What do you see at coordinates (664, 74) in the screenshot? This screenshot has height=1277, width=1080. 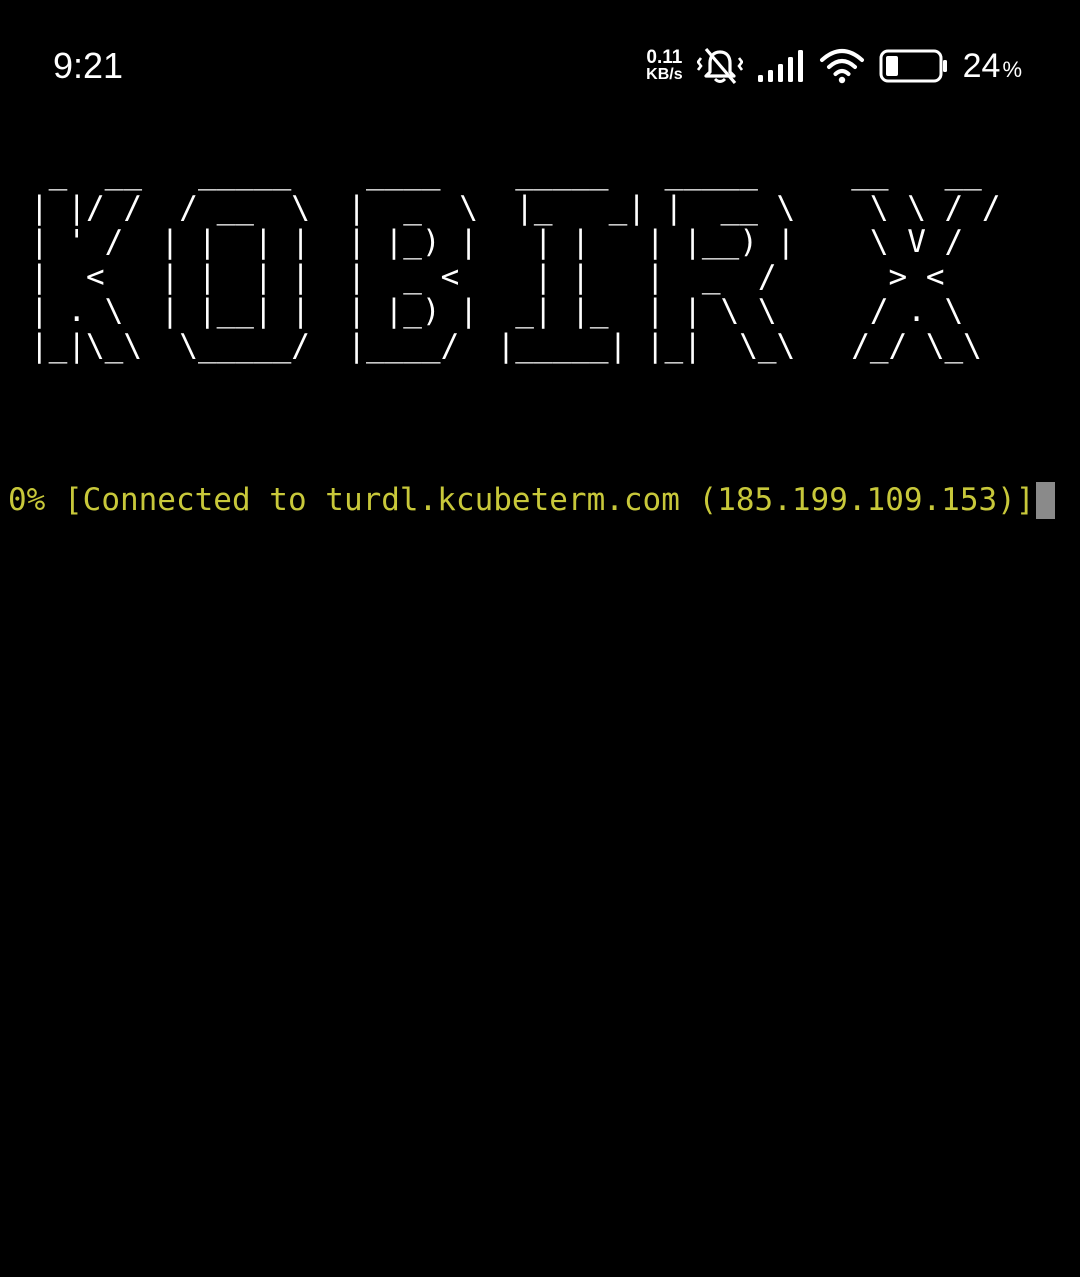 I see `network-speed-unit: KB/s` at bounding box center [664, 74].